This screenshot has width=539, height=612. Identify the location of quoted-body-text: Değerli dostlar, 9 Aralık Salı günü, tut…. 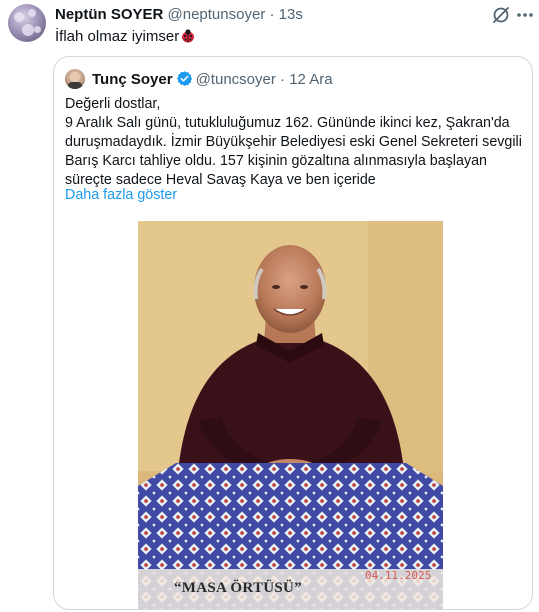
(293, 142).